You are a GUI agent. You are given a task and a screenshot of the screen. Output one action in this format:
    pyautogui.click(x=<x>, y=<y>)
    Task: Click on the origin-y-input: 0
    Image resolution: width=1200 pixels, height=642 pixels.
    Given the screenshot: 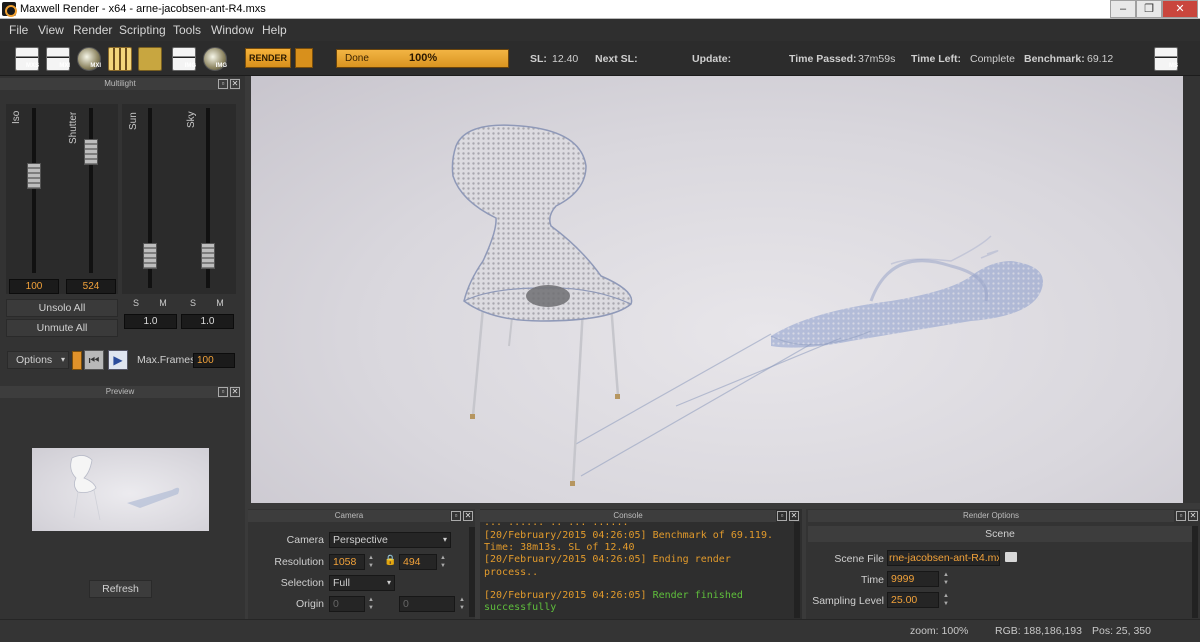 What is the action you would take?
    pyautogui.click(x=427, y=604)
    